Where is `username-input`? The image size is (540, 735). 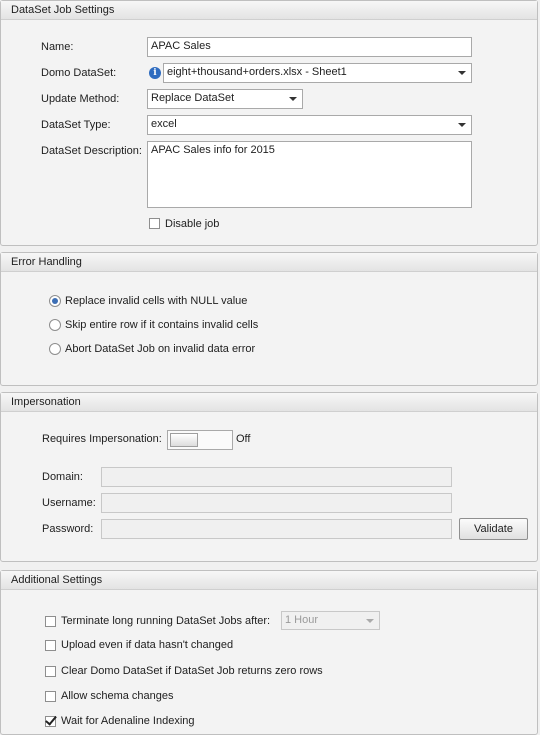
username-input is located at coordinates (276, 503).